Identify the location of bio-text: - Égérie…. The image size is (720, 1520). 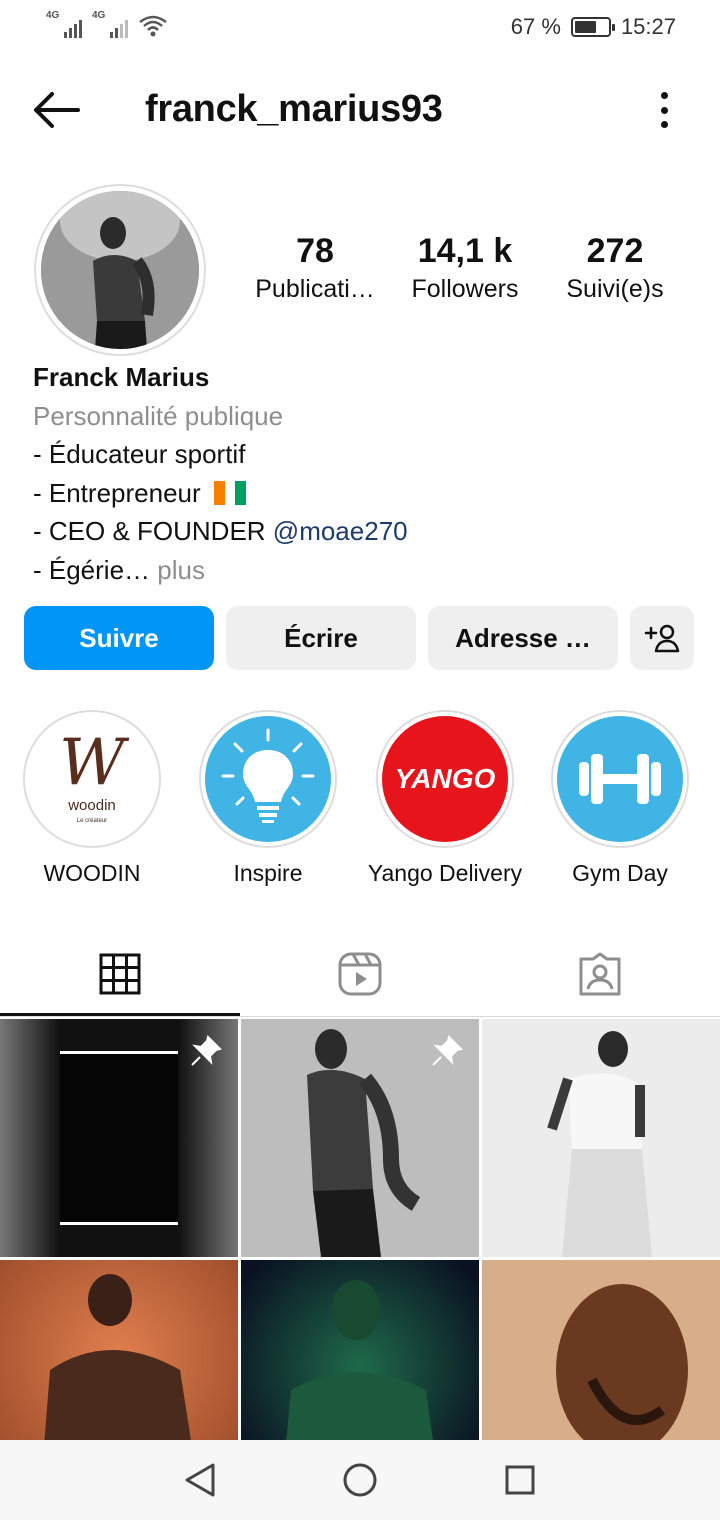
(92, 569).